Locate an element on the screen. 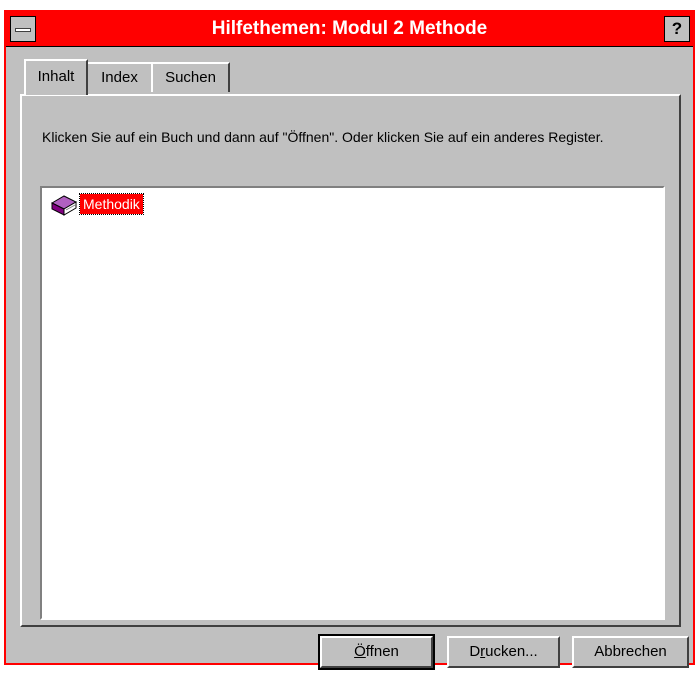 This screenshot has width=699, height=695. title-bar: Hilfethemen: Modul 2 Methode ? is located at coordinates (349, 29).